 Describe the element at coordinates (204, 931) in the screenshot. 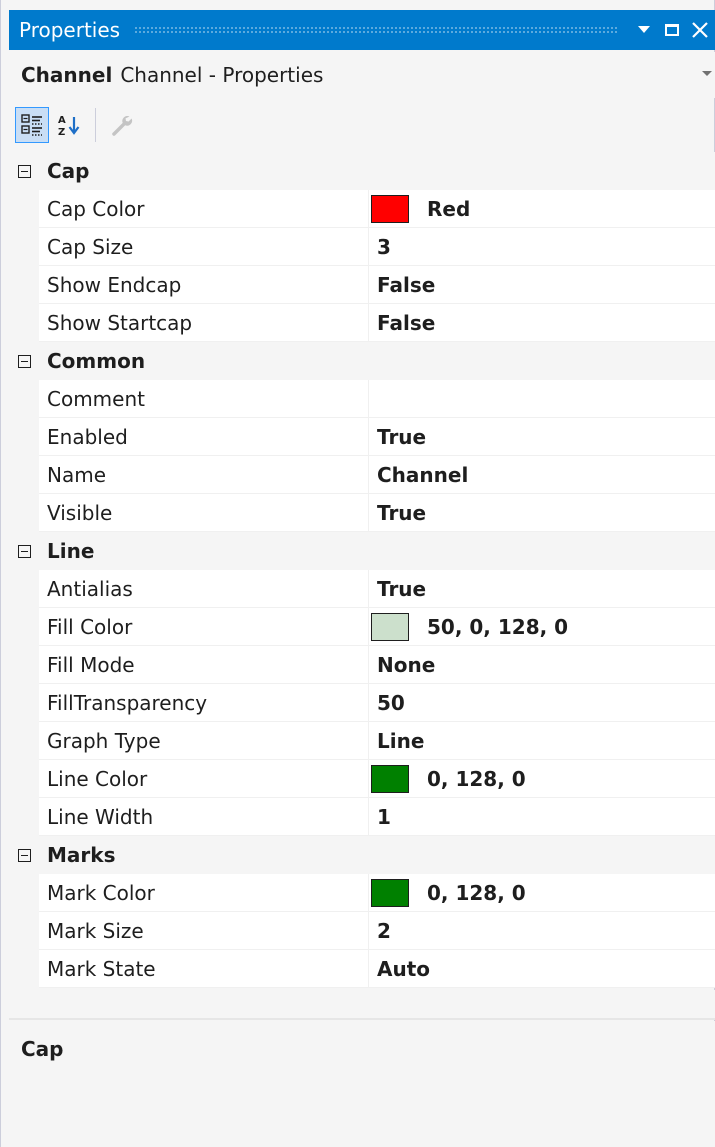

I see `property-name: Mark Size` at that location.